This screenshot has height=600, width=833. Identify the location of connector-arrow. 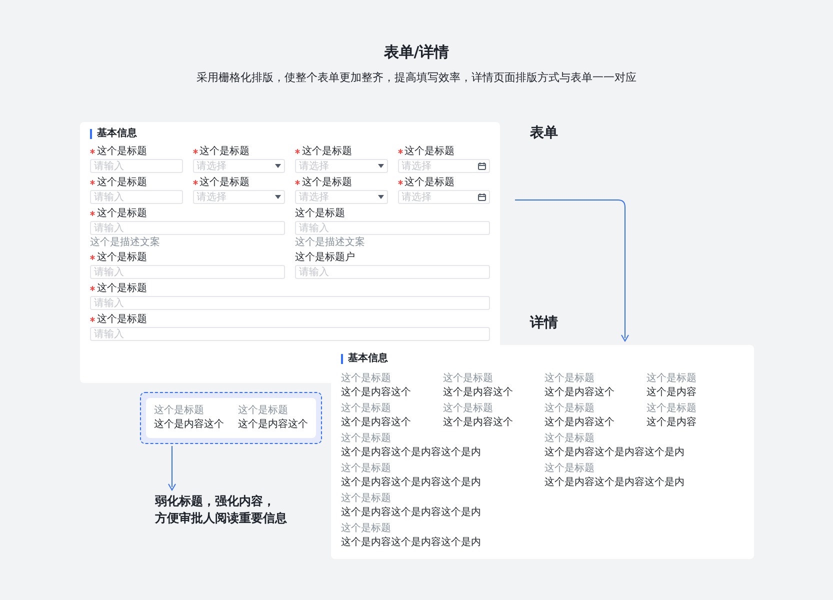
(172, 468).